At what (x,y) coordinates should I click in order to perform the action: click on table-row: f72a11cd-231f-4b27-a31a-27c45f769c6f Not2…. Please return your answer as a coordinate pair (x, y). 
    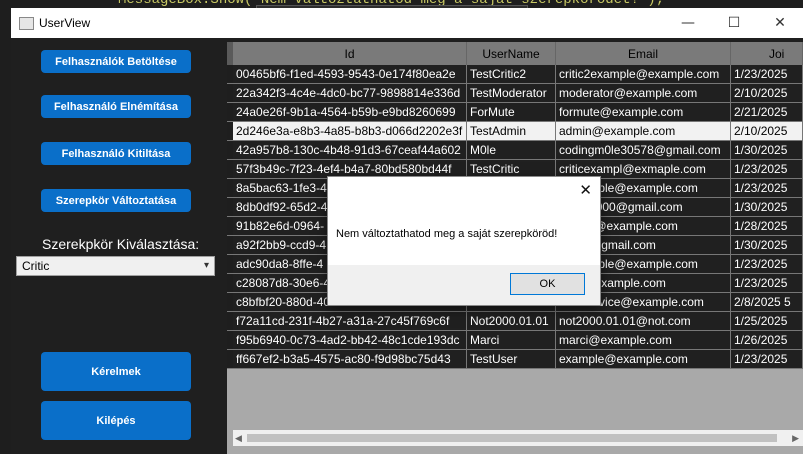
    Looking at the image, I should click on (515, 321).